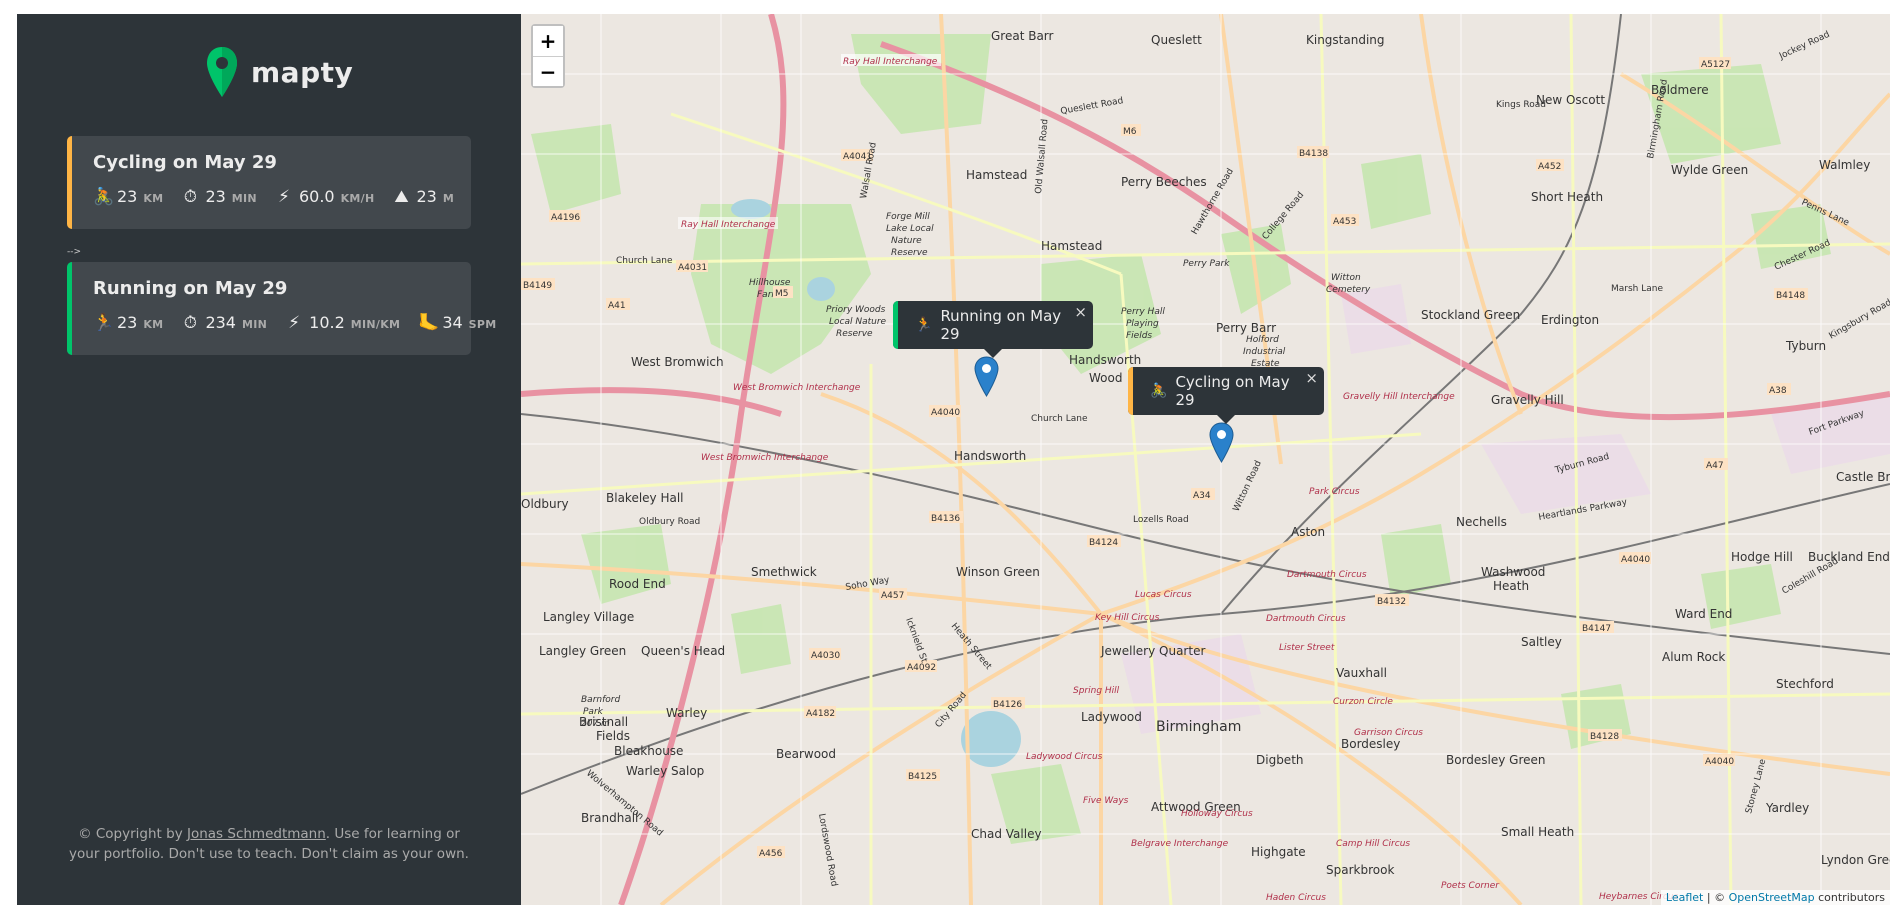 The image size is (1891, 919). I want to click on svg-text: Dartmouth Circus, so click(1327, 575).